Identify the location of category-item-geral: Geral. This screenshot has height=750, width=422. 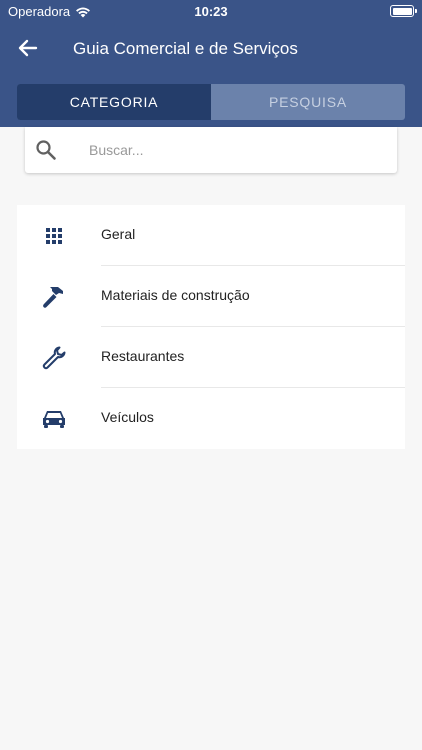
(211, 235).